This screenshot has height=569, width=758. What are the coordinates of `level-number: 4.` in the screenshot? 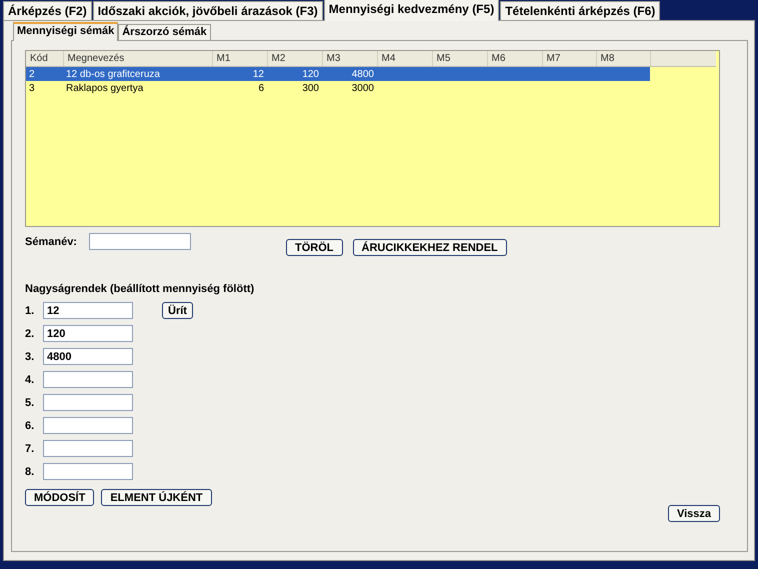 It's located at (30, 380).